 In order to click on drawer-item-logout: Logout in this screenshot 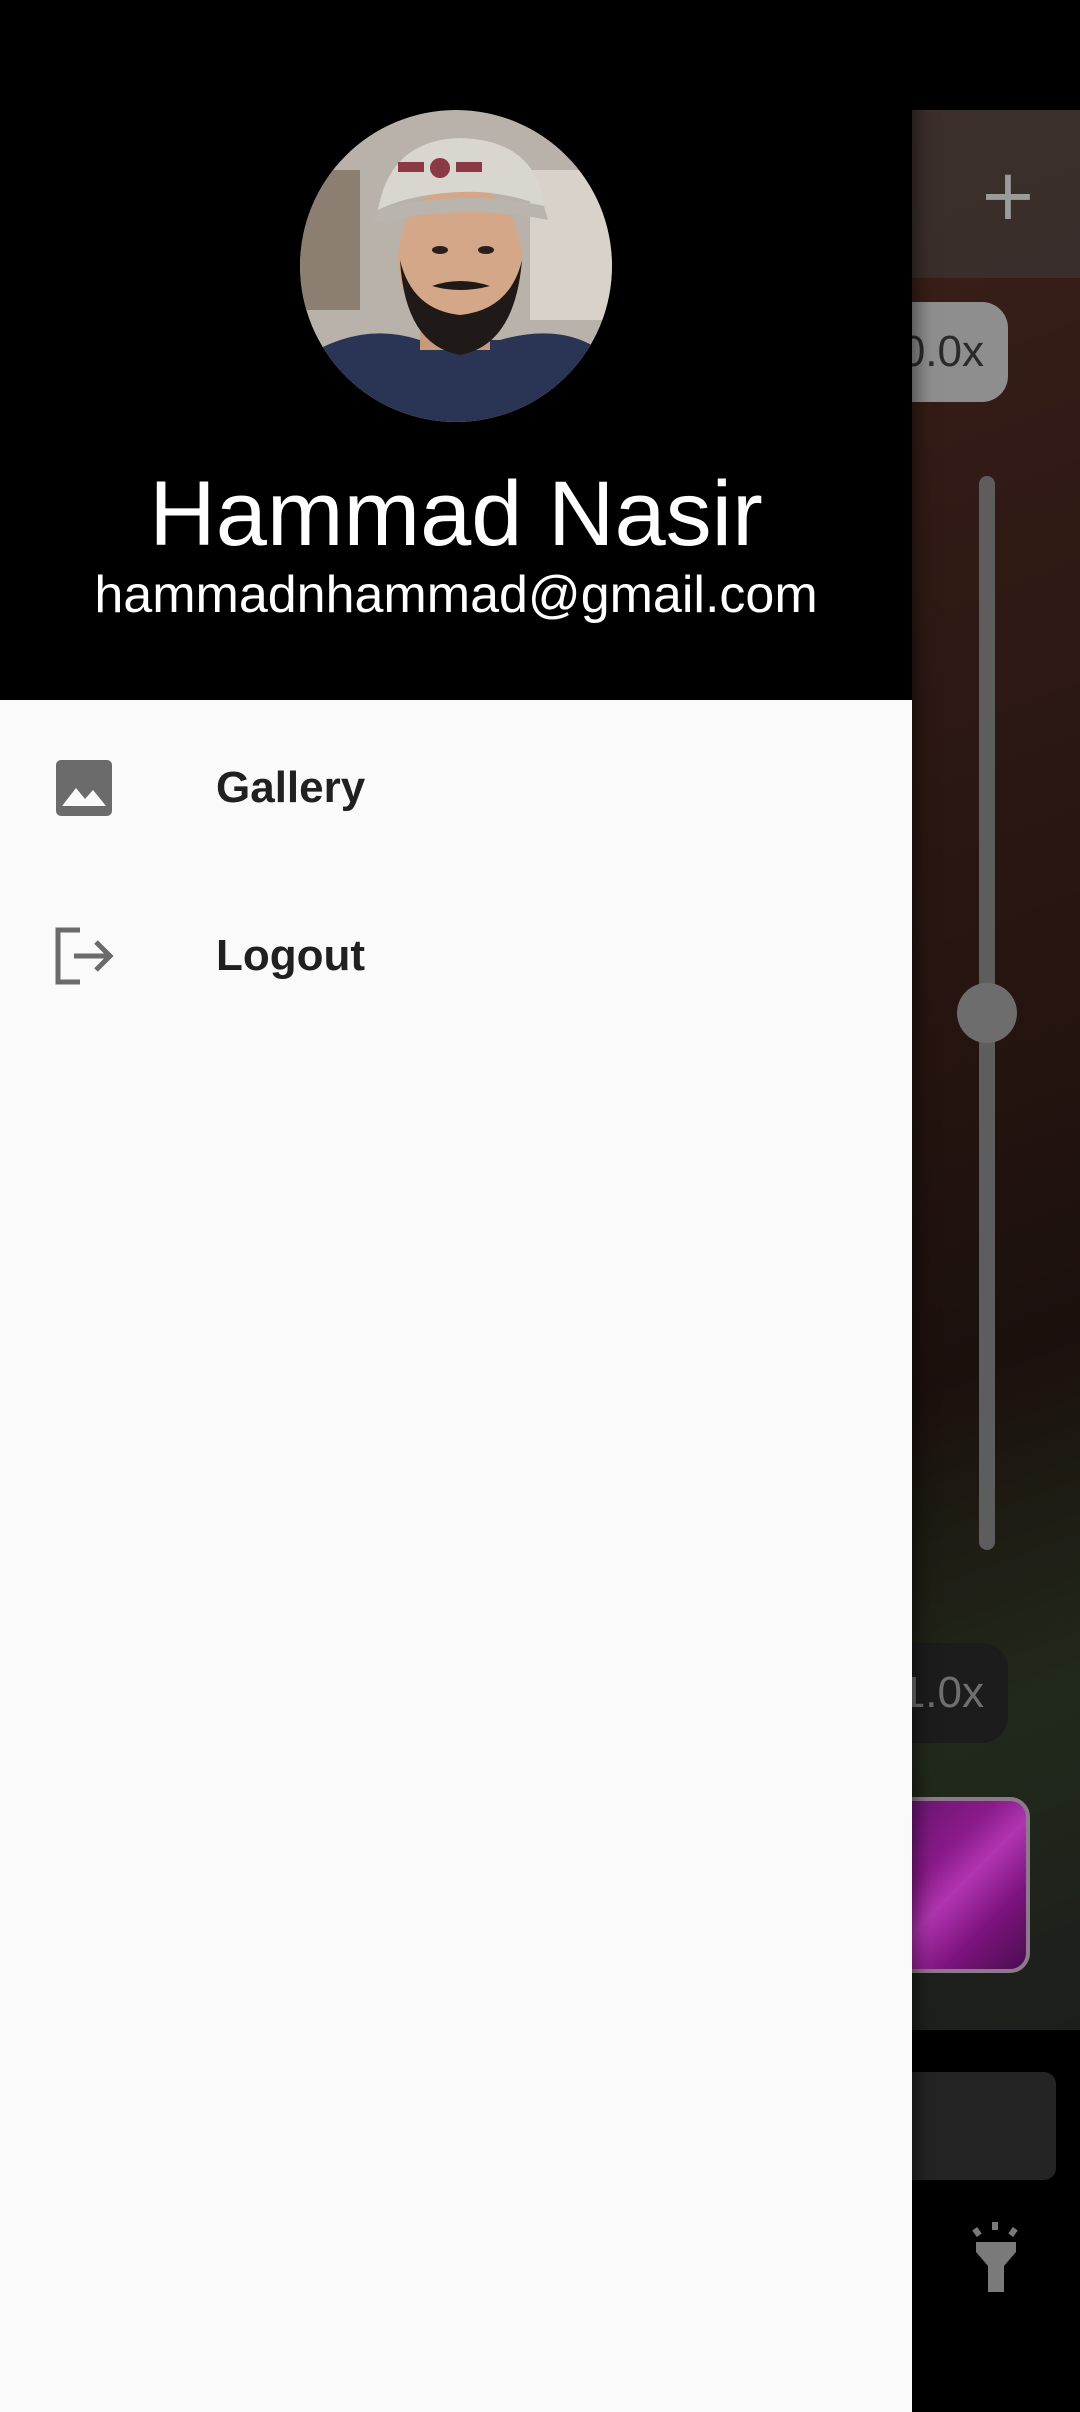, I will do `click(456, 952)`.